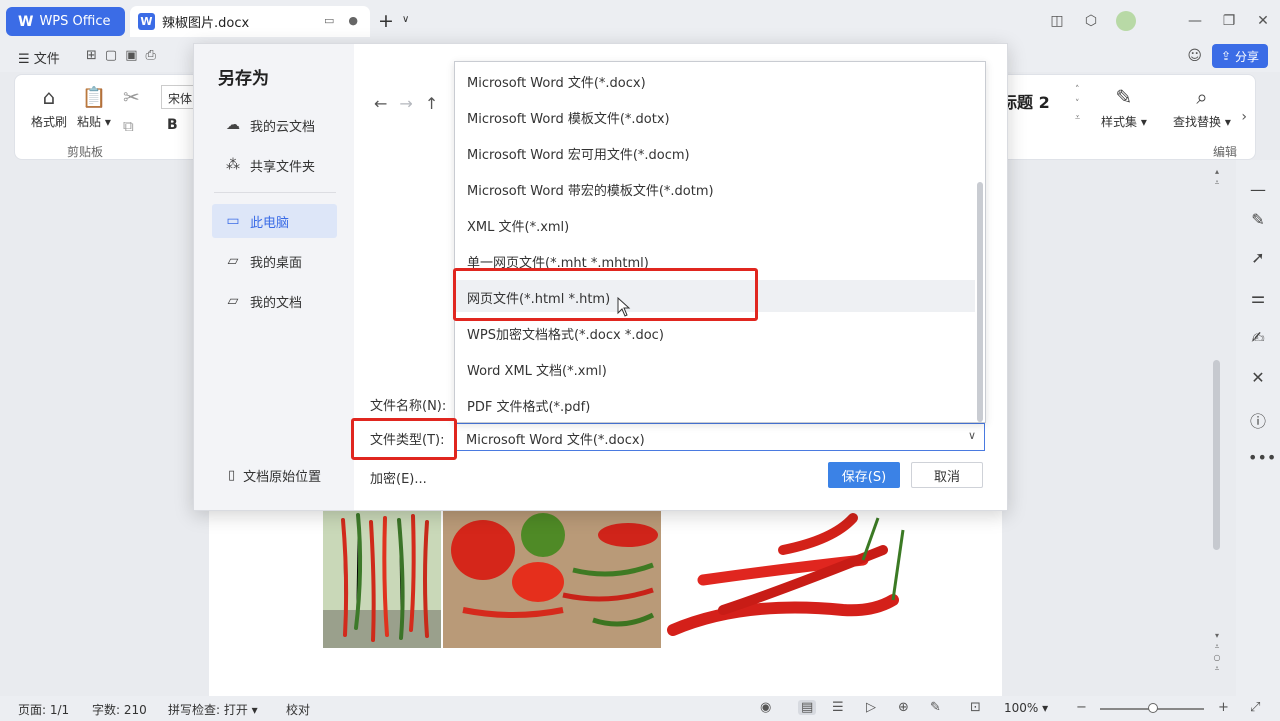  Describe the element at coordinates (1202, 107) in the screenshot. I see `find-replace-button: ⌕ 查找替换 ▾` at that location.